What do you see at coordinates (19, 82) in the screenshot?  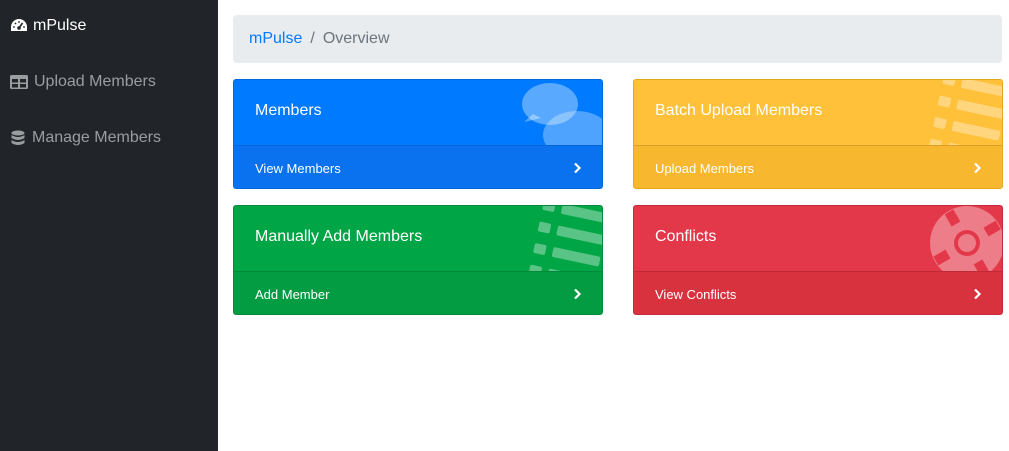 I see `table-icon` at bounding box center [19, 82].